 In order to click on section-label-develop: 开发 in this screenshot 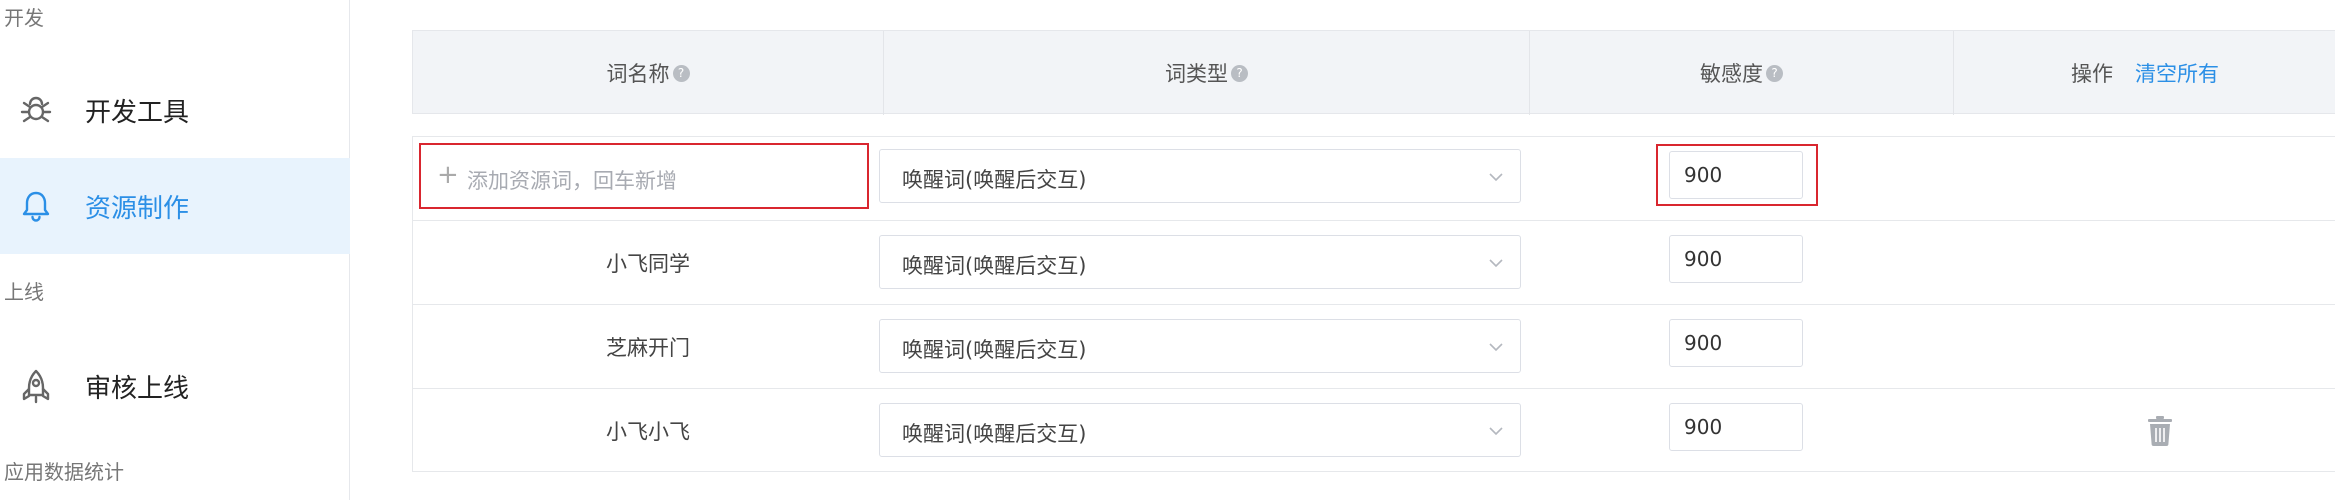, I will do `click(24, 18)`.